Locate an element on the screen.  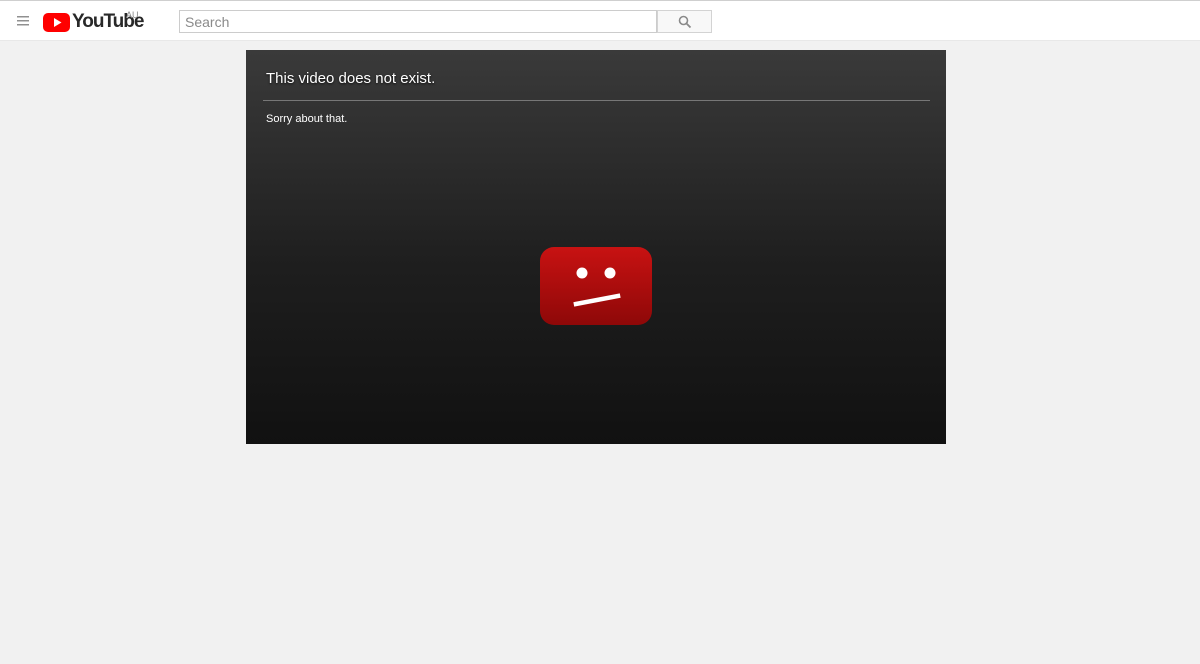
magnifier-icon is located at coordinates (684, 21).